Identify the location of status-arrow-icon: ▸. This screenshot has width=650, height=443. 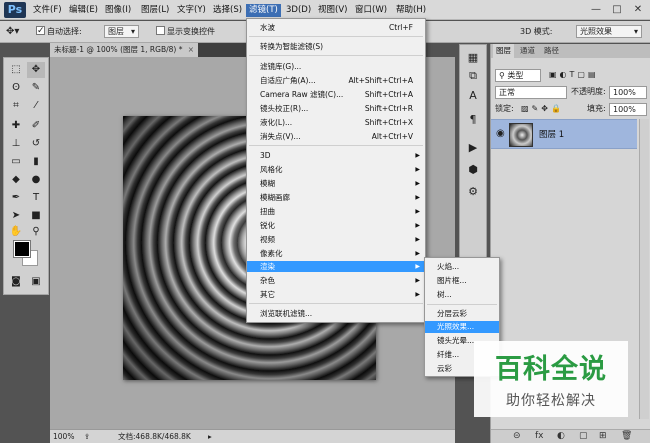
(210, 436).